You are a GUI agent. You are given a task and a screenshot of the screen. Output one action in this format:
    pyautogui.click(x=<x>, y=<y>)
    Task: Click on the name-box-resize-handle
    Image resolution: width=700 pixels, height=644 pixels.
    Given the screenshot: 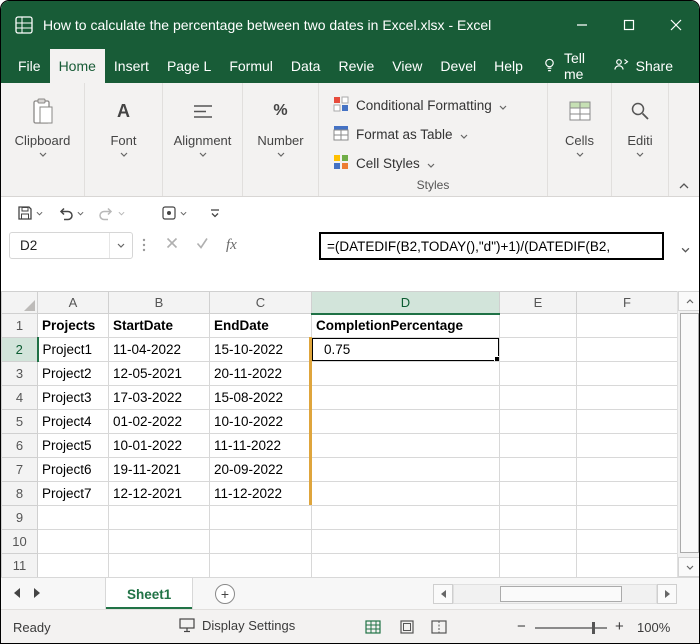 What is the action you would take?
    pyautogui.click(x=144, y=247)
    